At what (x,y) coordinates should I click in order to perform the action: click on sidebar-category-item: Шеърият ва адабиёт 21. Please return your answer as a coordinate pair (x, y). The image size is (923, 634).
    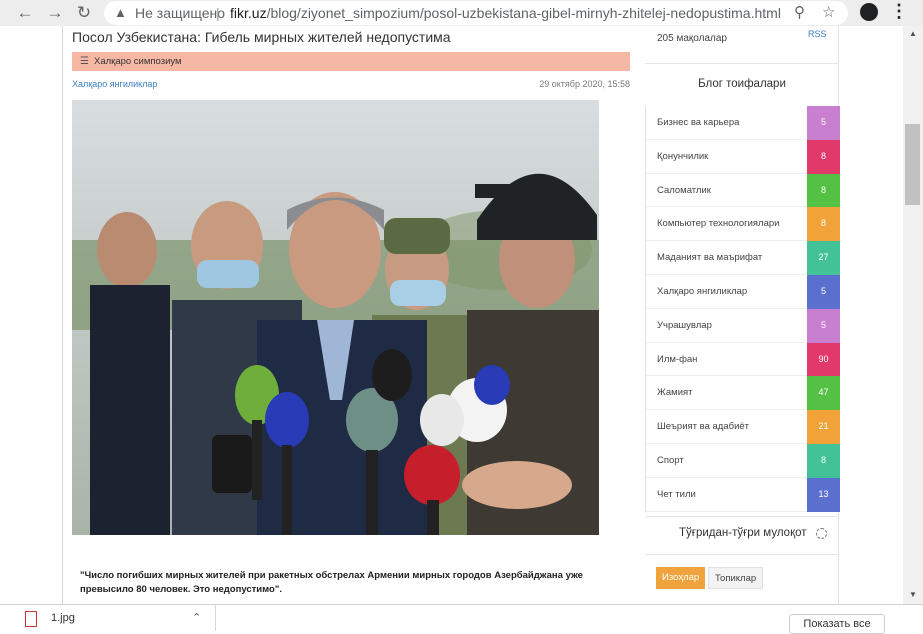
    Looking at the image, I should click on (743, 427).